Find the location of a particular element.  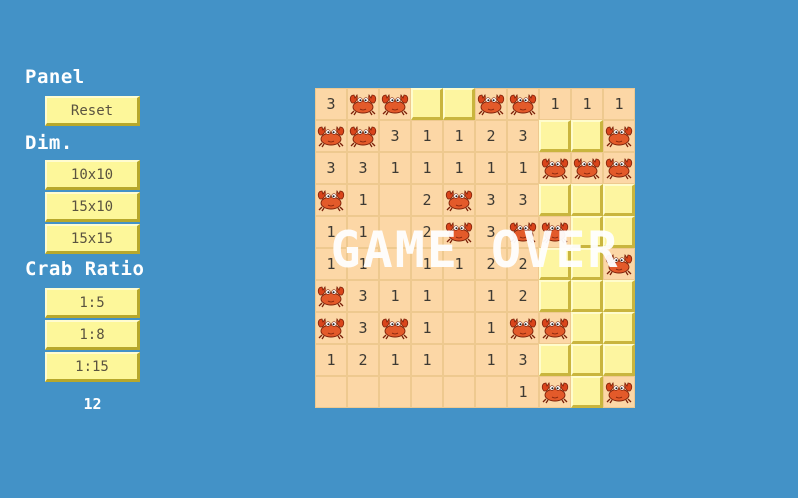

dim-15x10-button: 15x10 is located at coordinates (92, 207).